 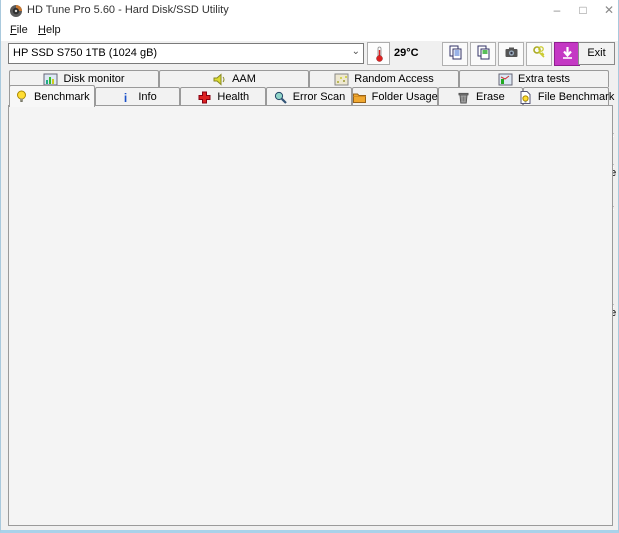 I want to click on copy-button, so click(x=455, y=54).